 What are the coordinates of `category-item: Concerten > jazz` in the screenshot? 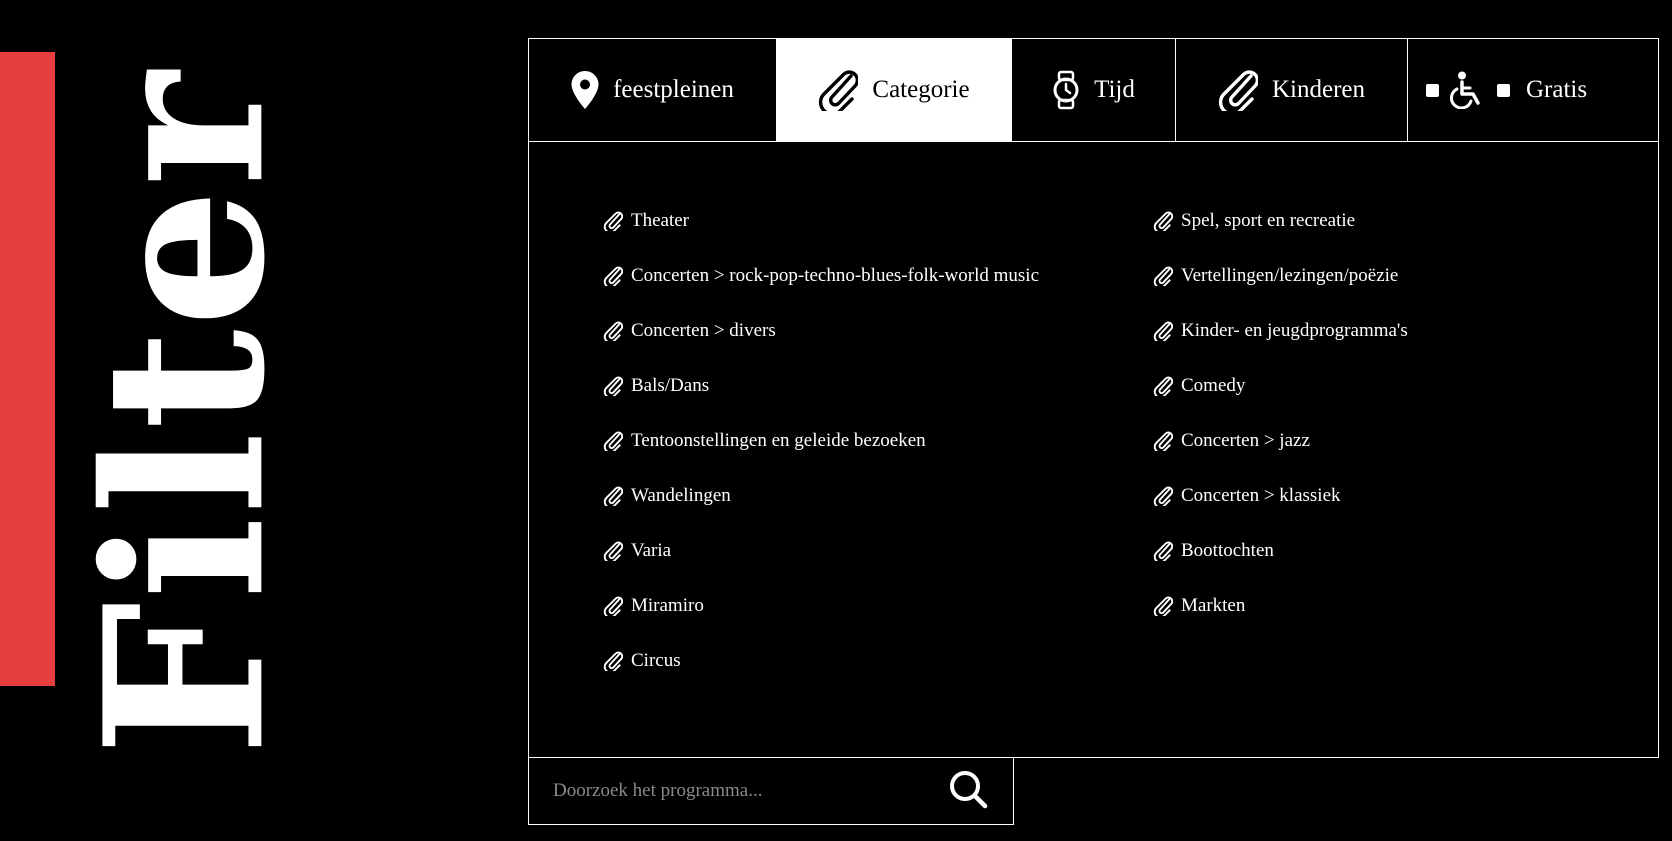 It's located at (1280, 440).